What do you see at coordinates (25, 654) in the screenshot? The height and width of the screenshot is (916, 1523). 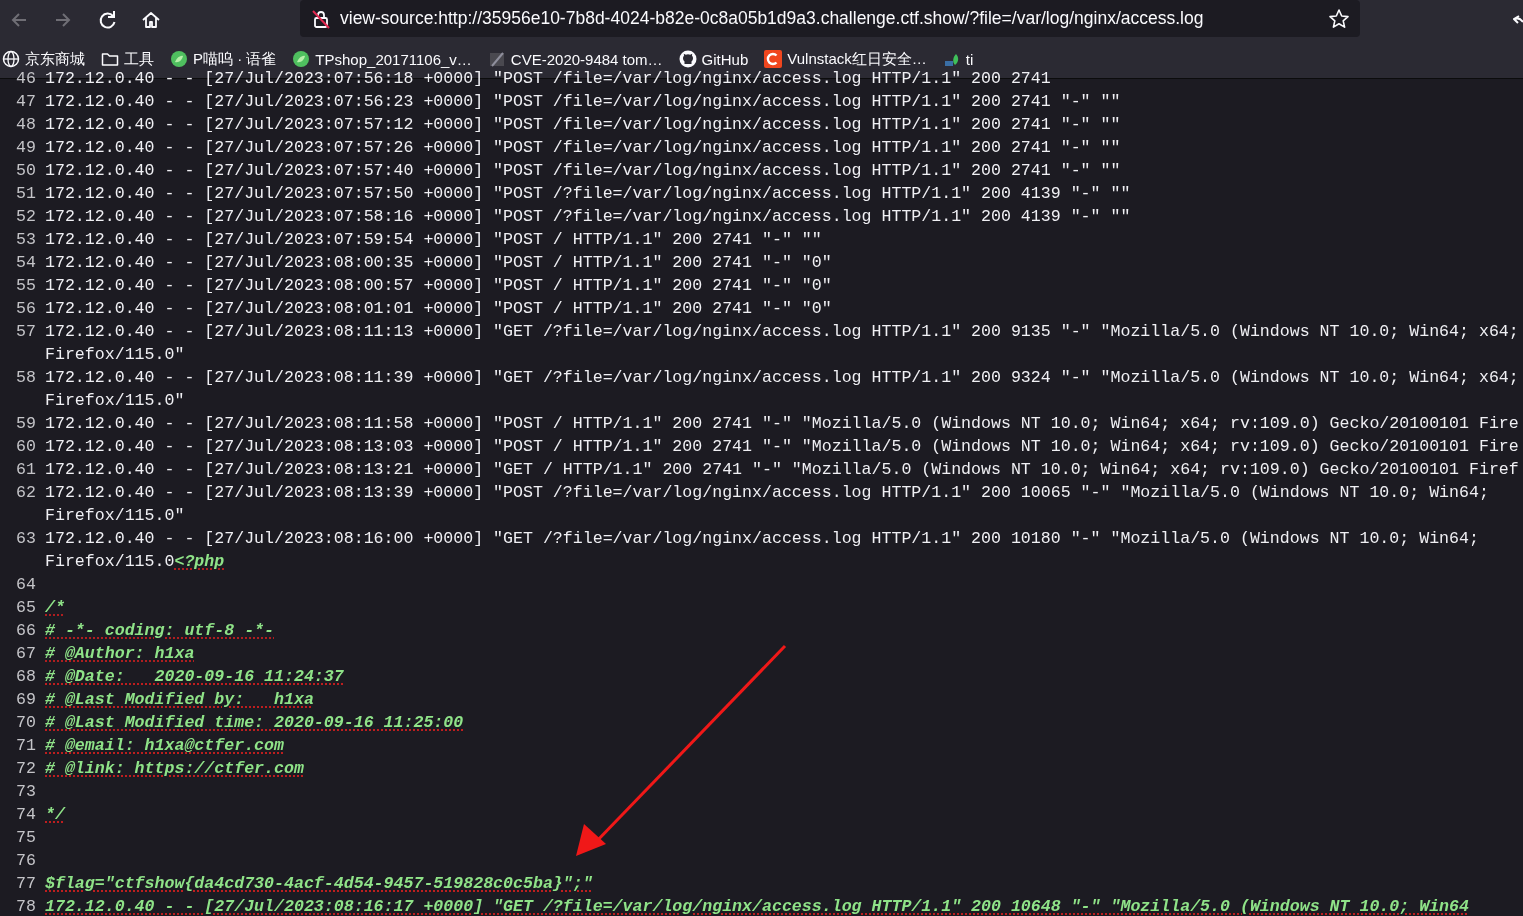 I see `line-number: 67` at bounding box center [25, 654].